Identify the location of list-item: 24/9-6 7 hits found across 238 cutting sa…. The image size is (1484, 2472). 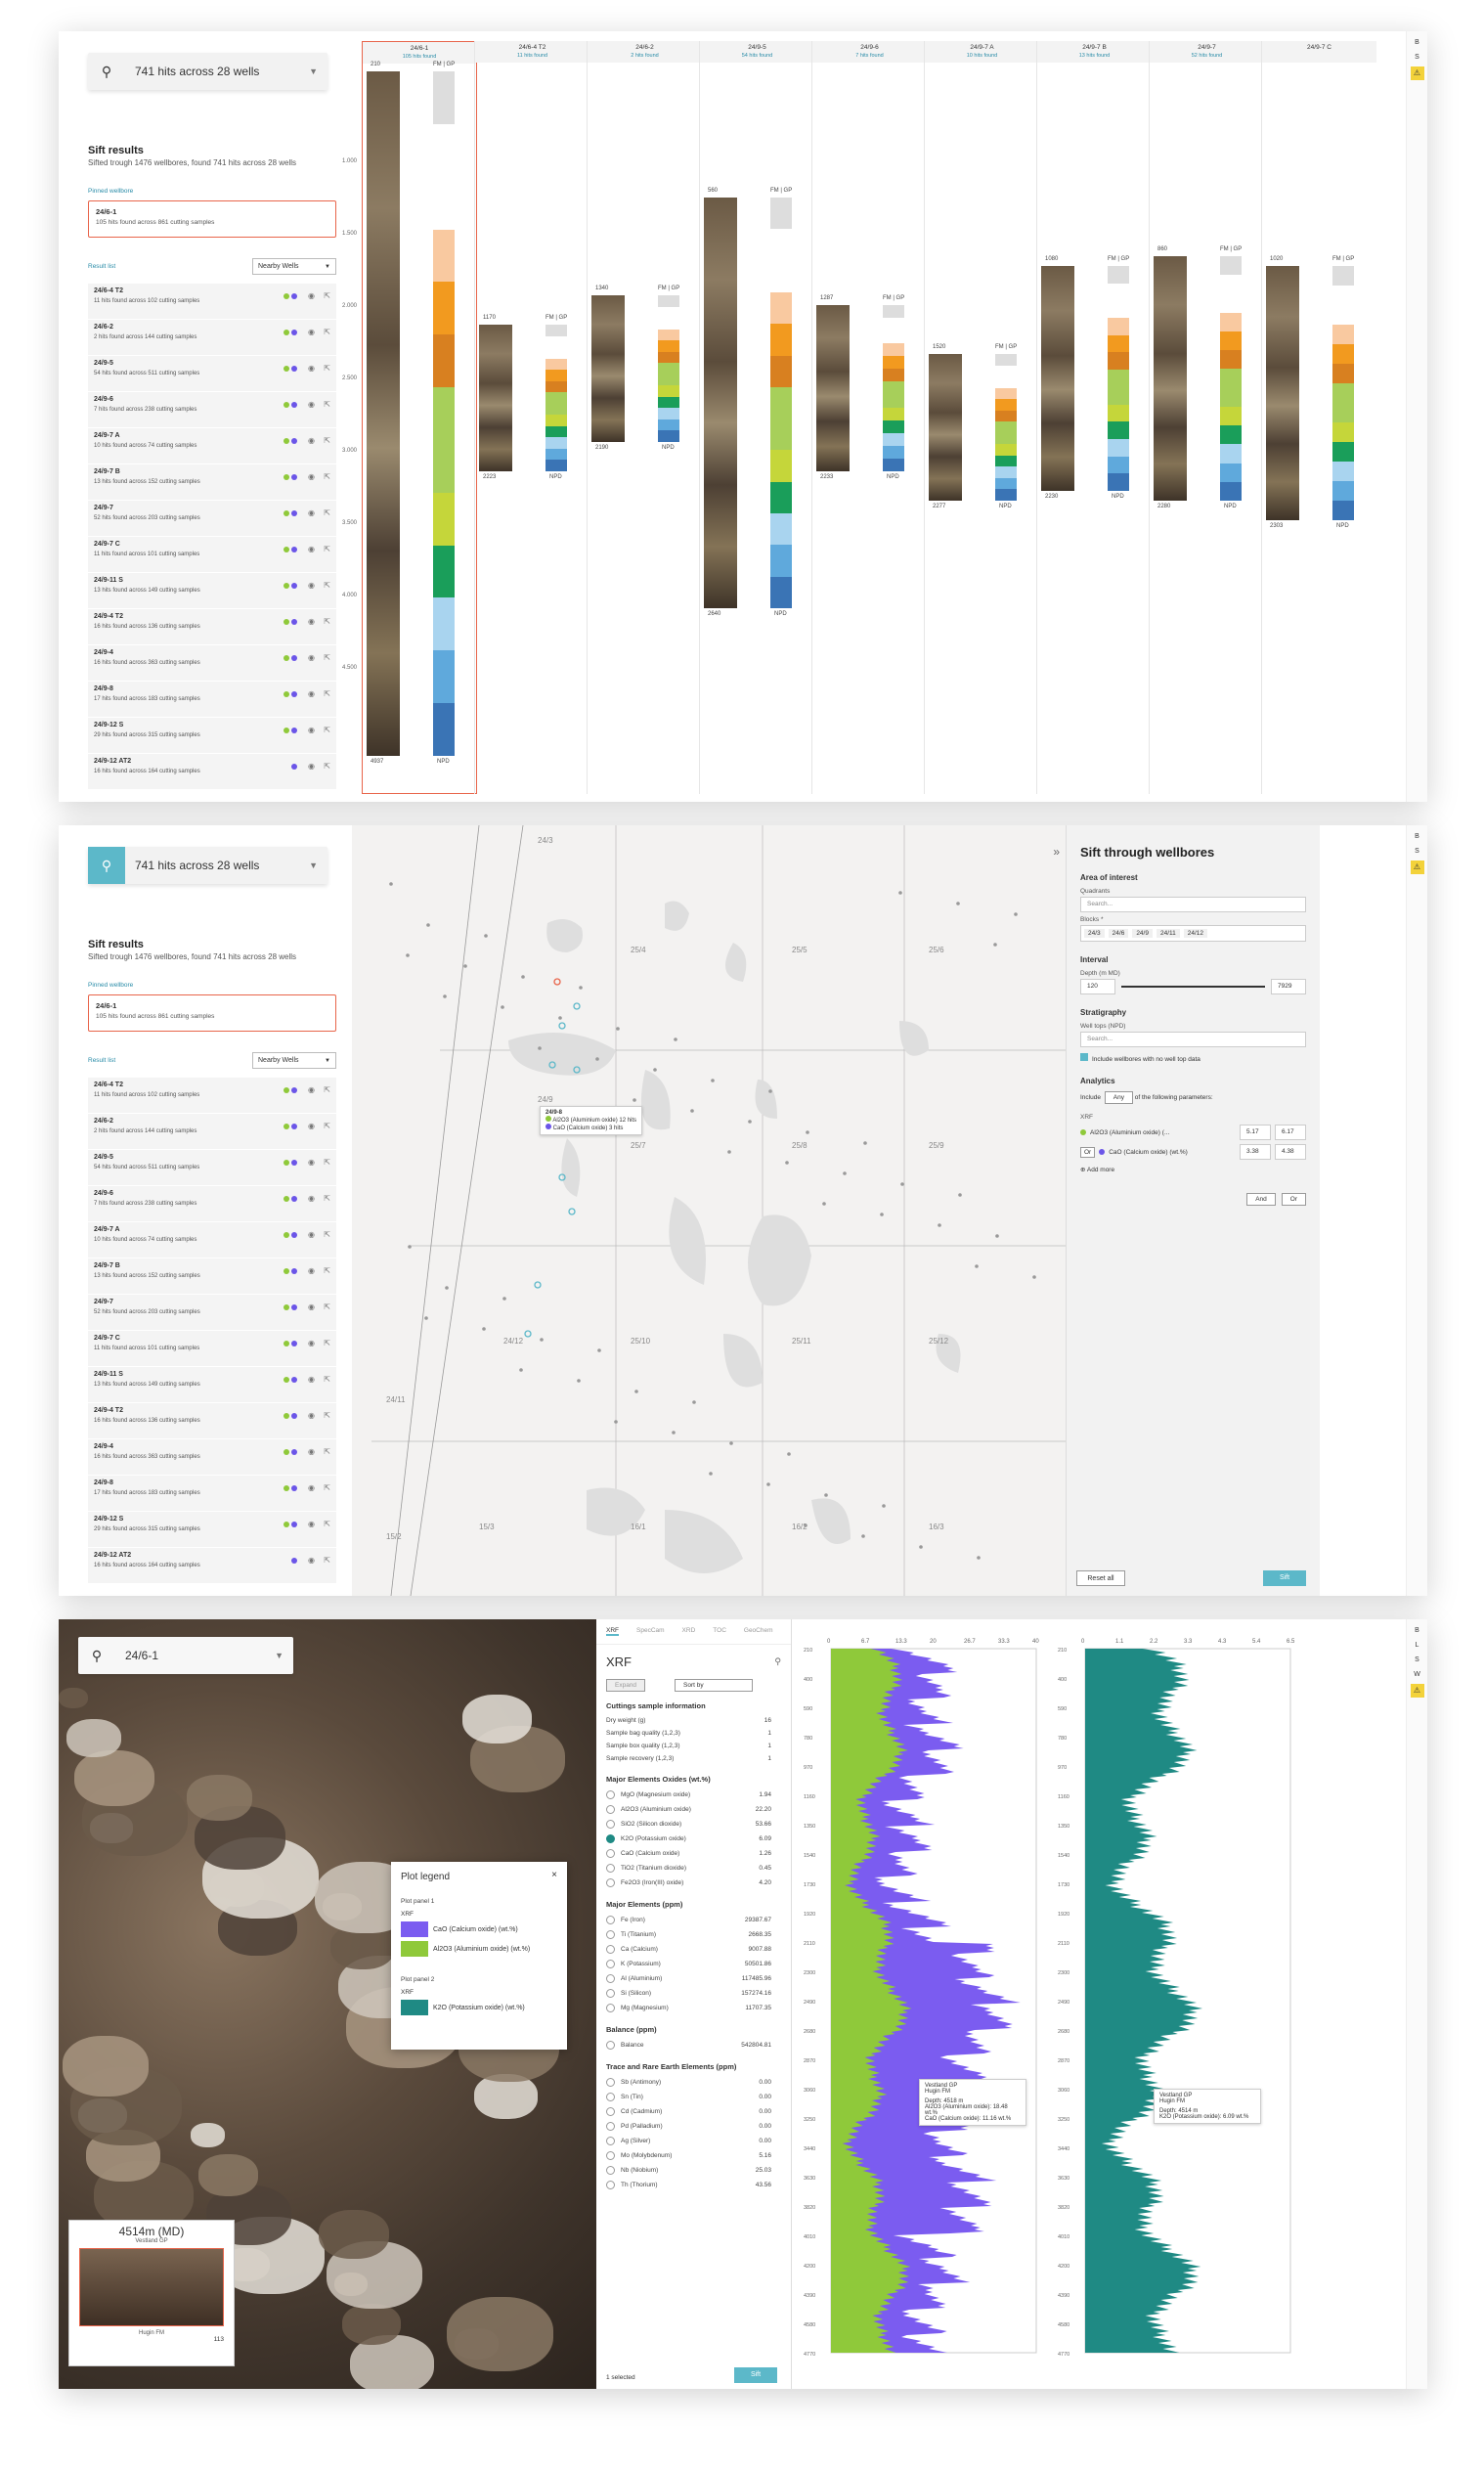
(212, 1204).